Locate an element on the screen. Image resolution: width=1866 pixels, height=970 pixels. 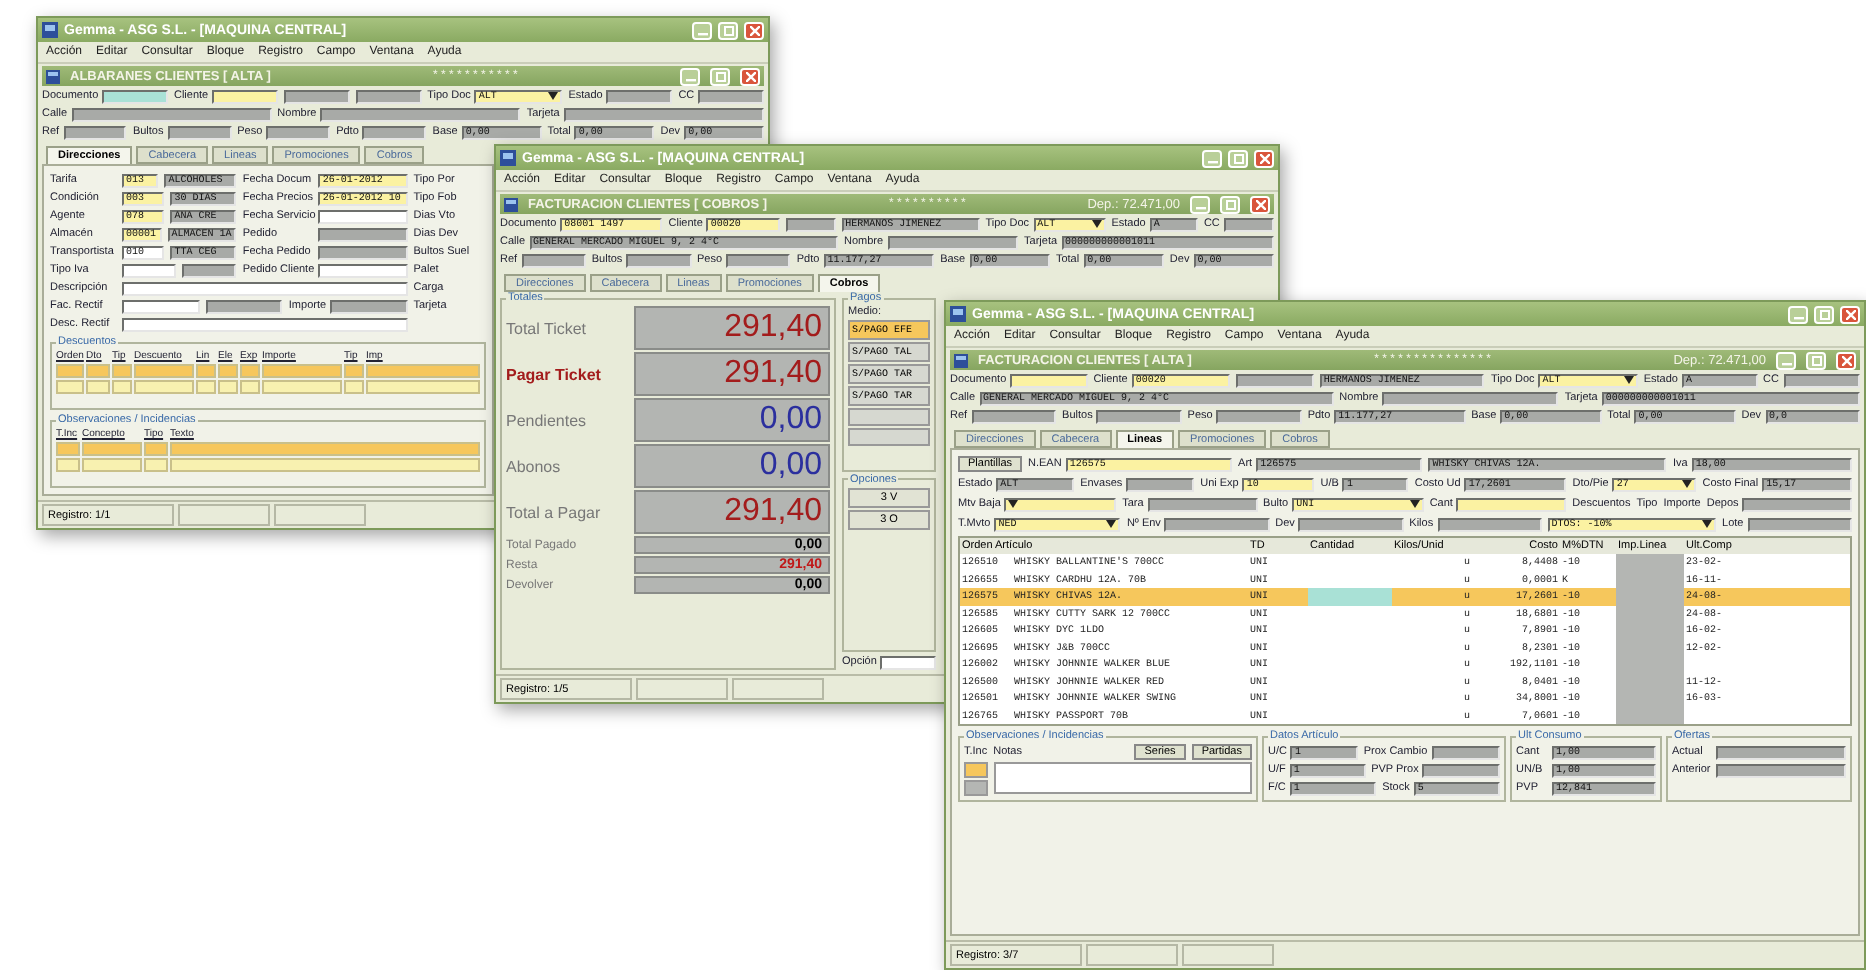
total-label: Pendientes is located at coordinates (547, 420).